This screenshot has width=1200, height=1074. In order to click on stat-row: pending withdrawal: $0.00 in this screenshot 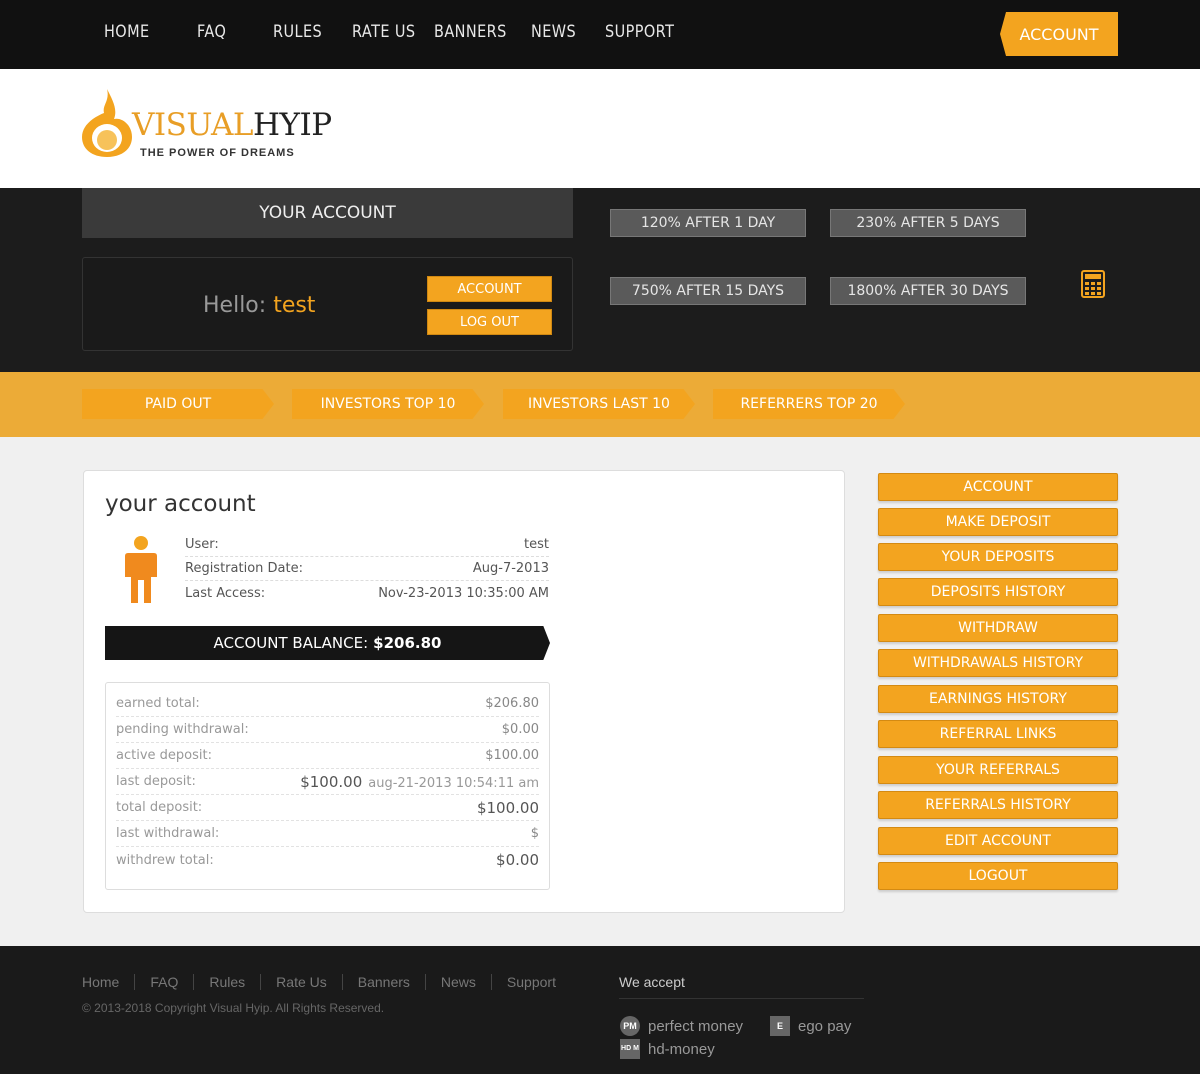, I will do `click(327, 730)`.